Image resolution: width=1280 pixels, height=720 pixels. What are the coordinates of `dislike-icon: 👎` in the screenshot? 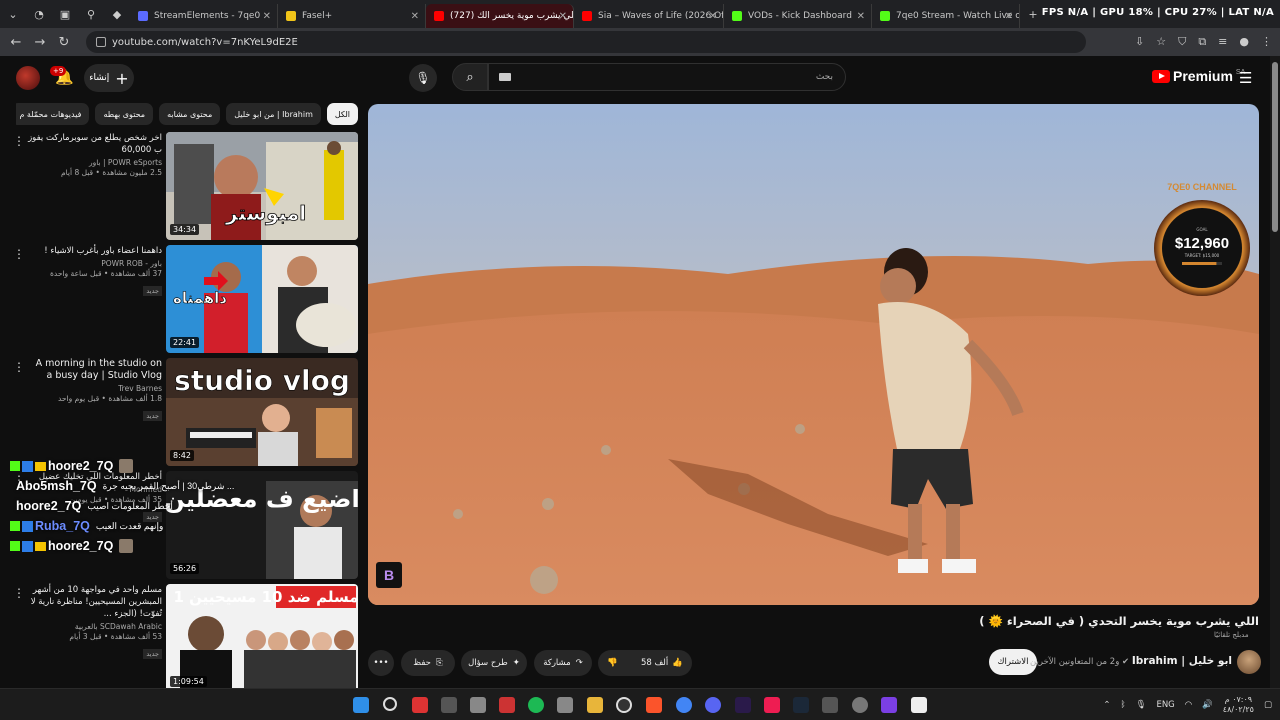 It's located at (612, 663).